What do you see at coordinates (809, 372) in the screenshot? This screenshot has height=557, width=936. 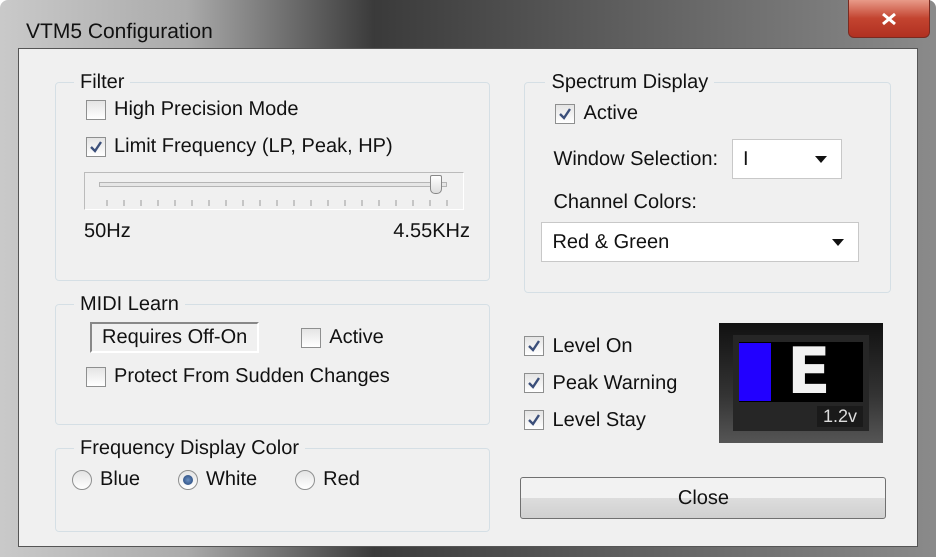 I see `meter-letter: E` at bounding box center [809, 372].